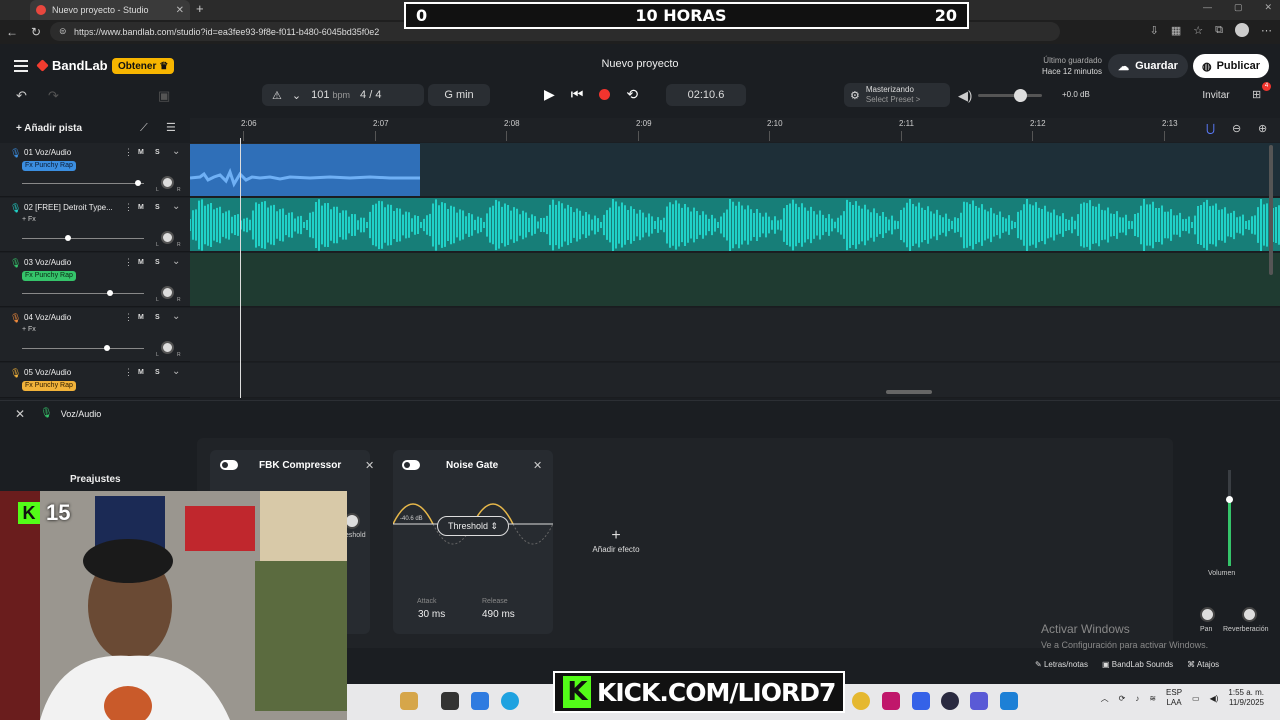 The height and width of the screenshot is (720, 1280). I want to click on tab-close-icon: ✕, so click(180, 10).